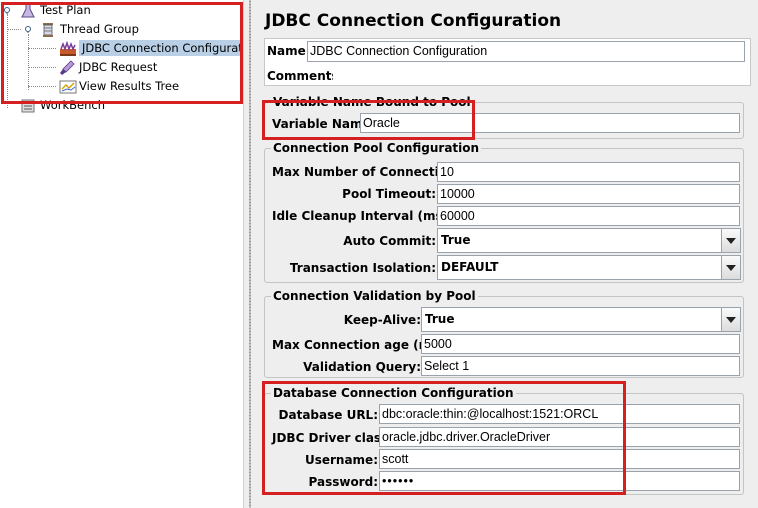 This screenshot has width=758, height=508. What do you see at coordinates (328, 415) in the screenshot?
I see `database-url-label: Database URL:` at bounding box center [328, 415].